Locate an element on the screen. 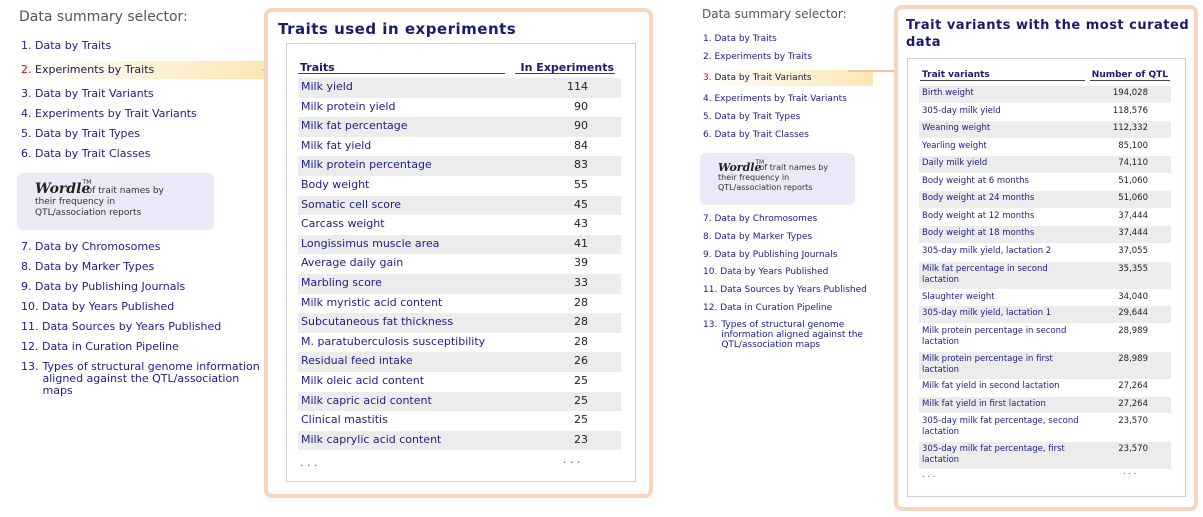  wordle-text-3: QTL/association reports is located at coordinates (88, 213).